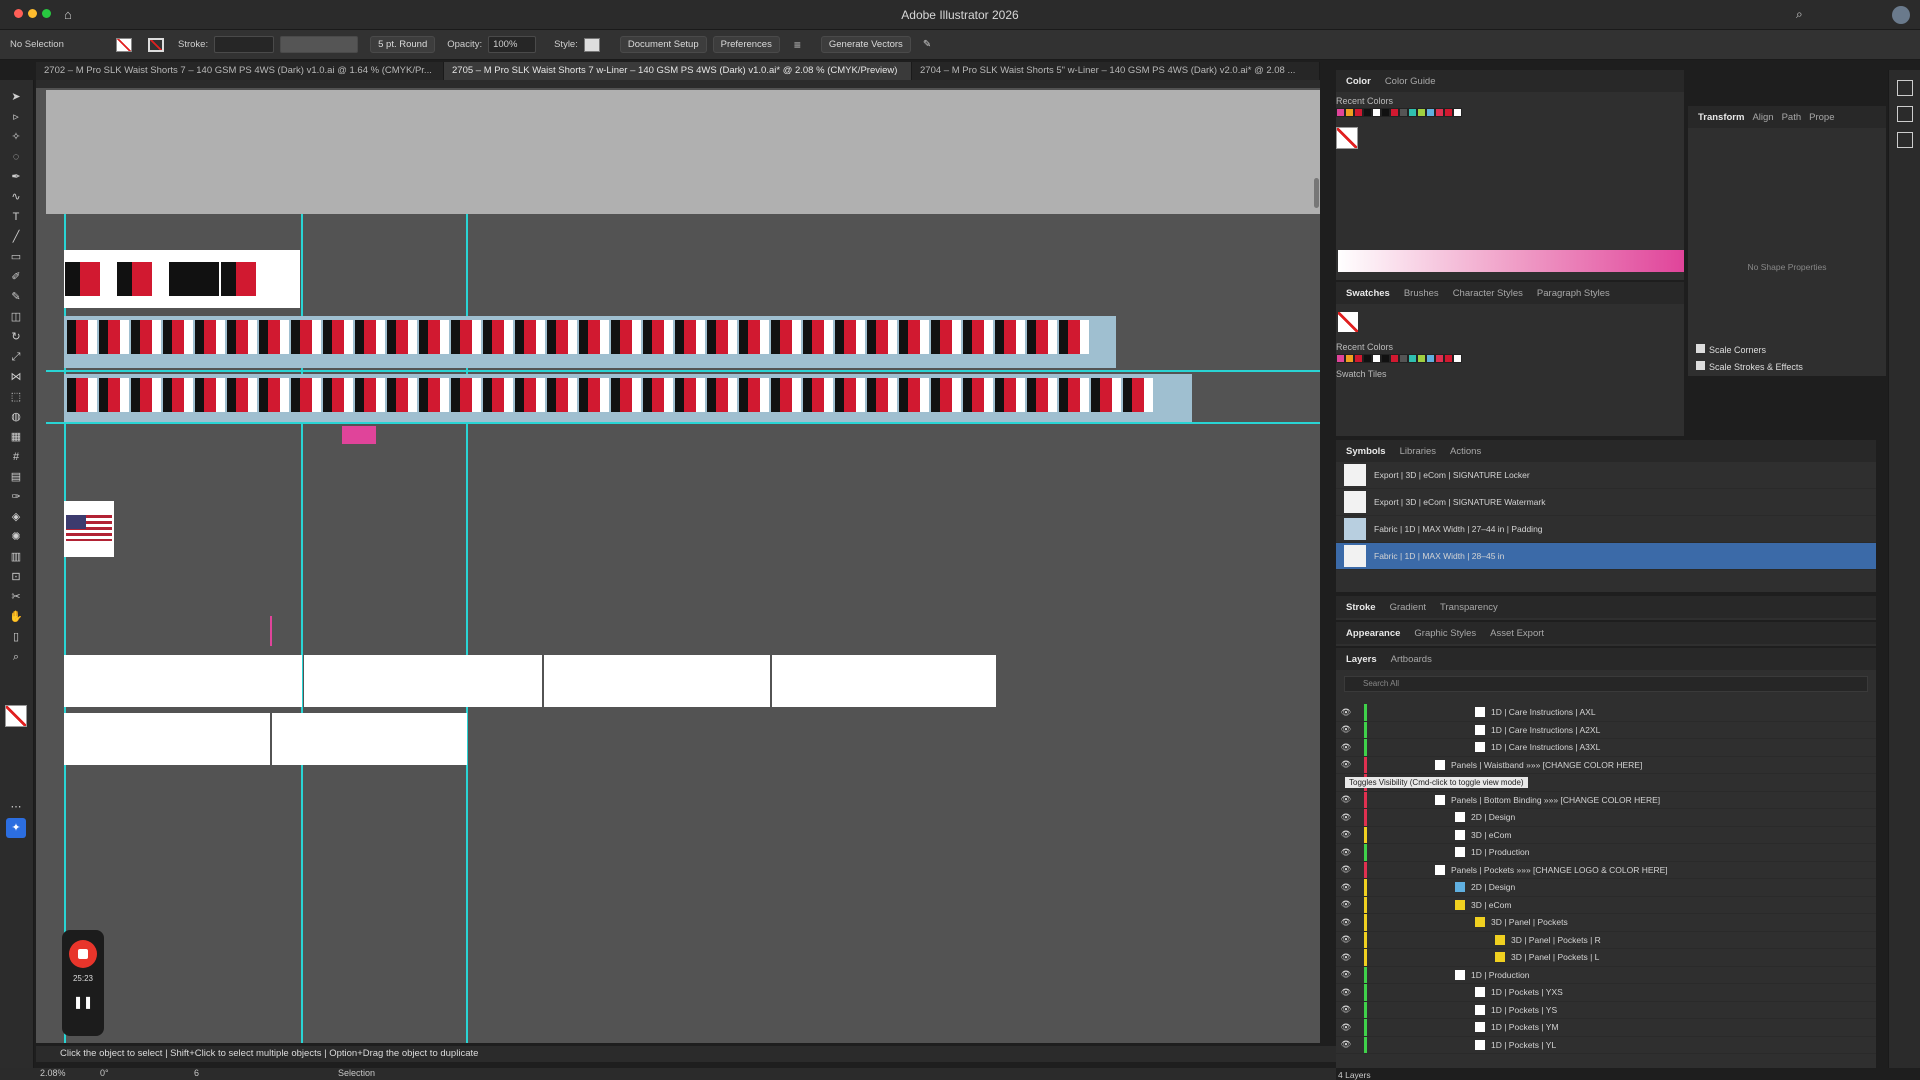 This screenshot has height=1080, width=1920. I want to click on stop-recording-button, so click(83, 954).